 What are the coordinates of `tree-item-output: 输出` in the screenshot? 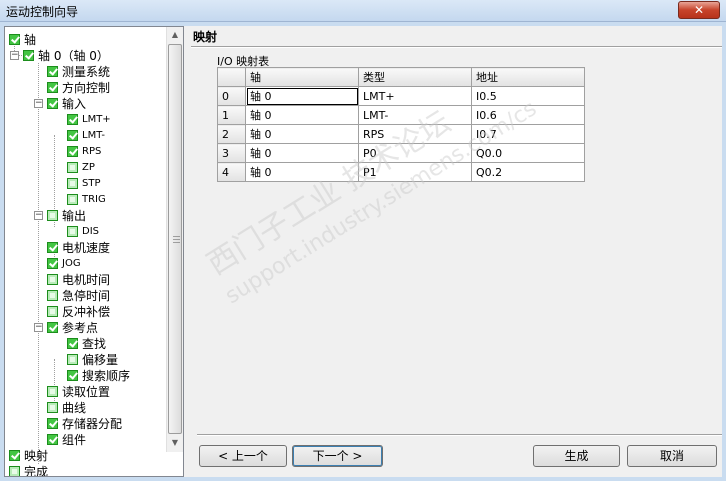 It's located at (66, 215).